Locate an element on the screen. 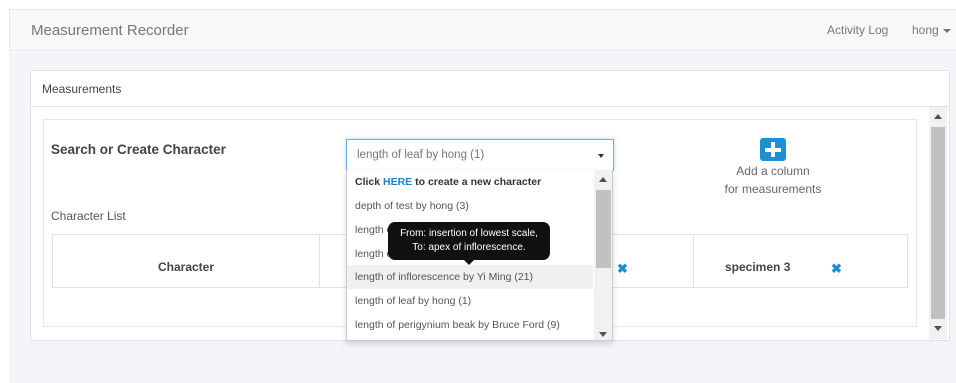 The image size is (956, 383). user-menu: hong is located at coordinates (931, 30).